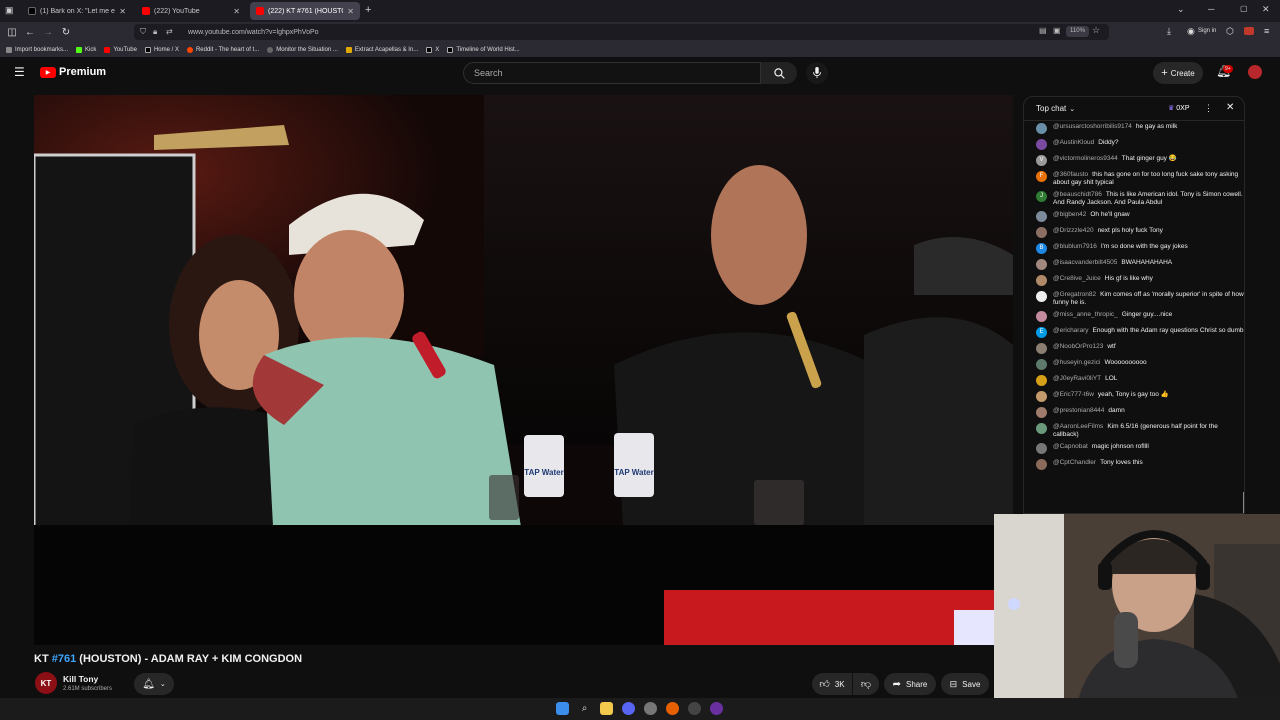 The height and width of the screenshot is (720, 1280). Describe the element at coordinates (46, 683) in the screenshot. I see `channel-avatar: KT` at that location.